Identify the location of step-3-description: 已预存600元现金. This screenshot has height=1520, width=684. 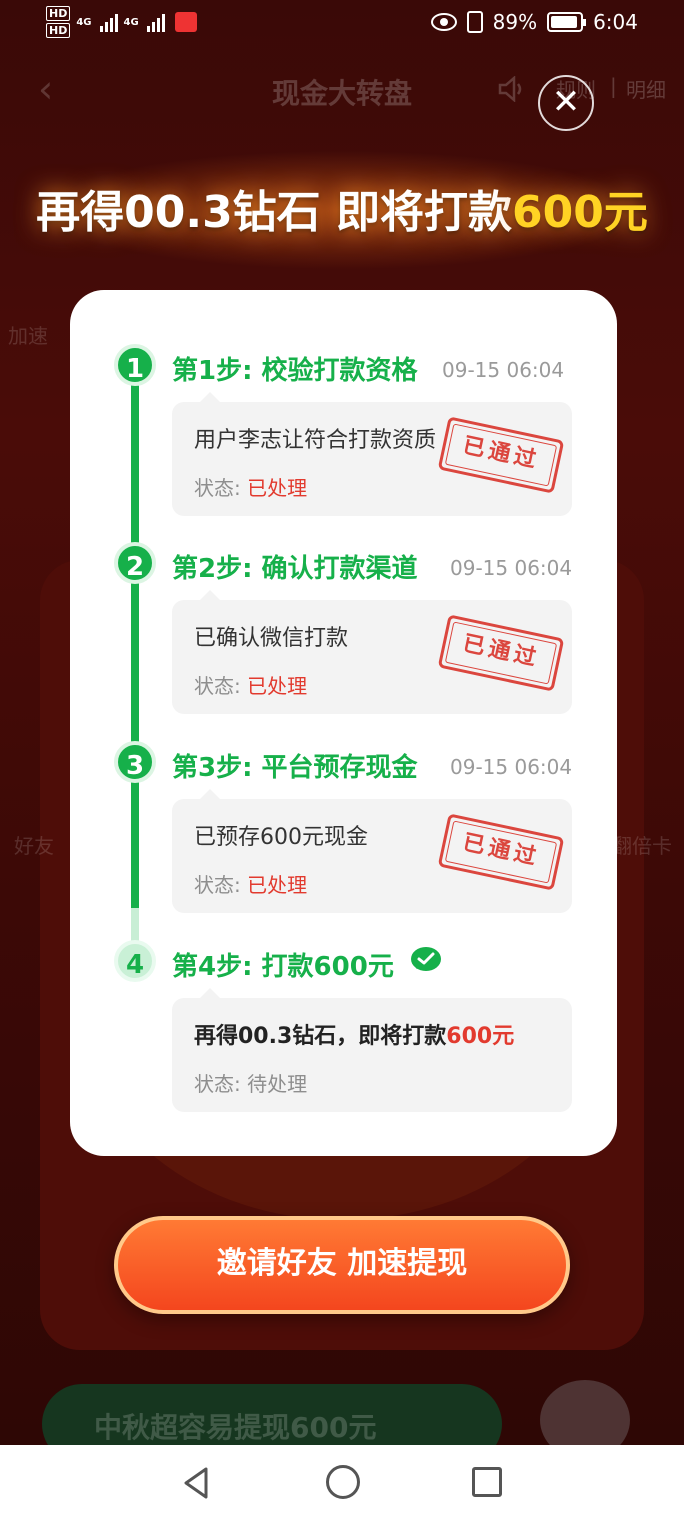
(281, 837).